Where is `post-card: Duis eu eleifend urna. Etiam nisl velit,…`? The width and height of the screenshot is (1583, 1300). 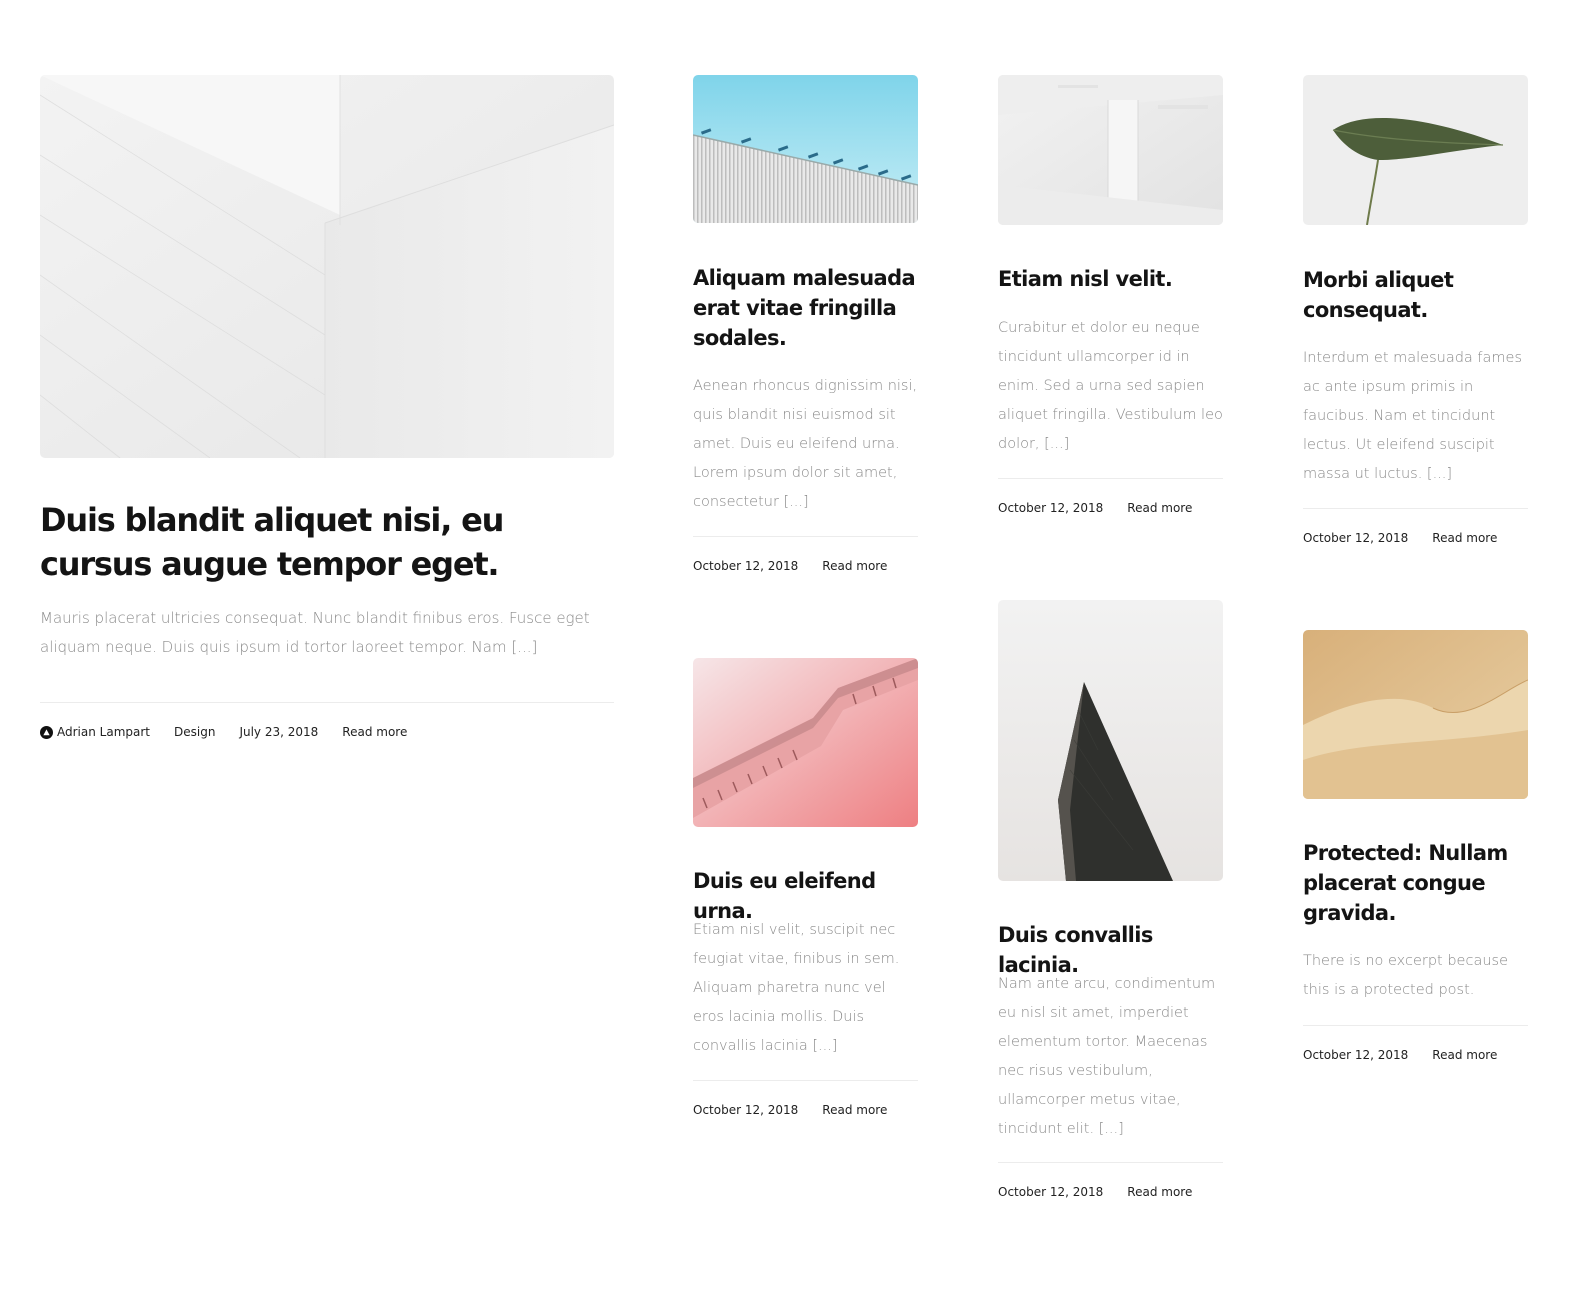
post-card: Duis eu eleifend urna. Etiam nisl velit,… is located at coordinates (805, 898).